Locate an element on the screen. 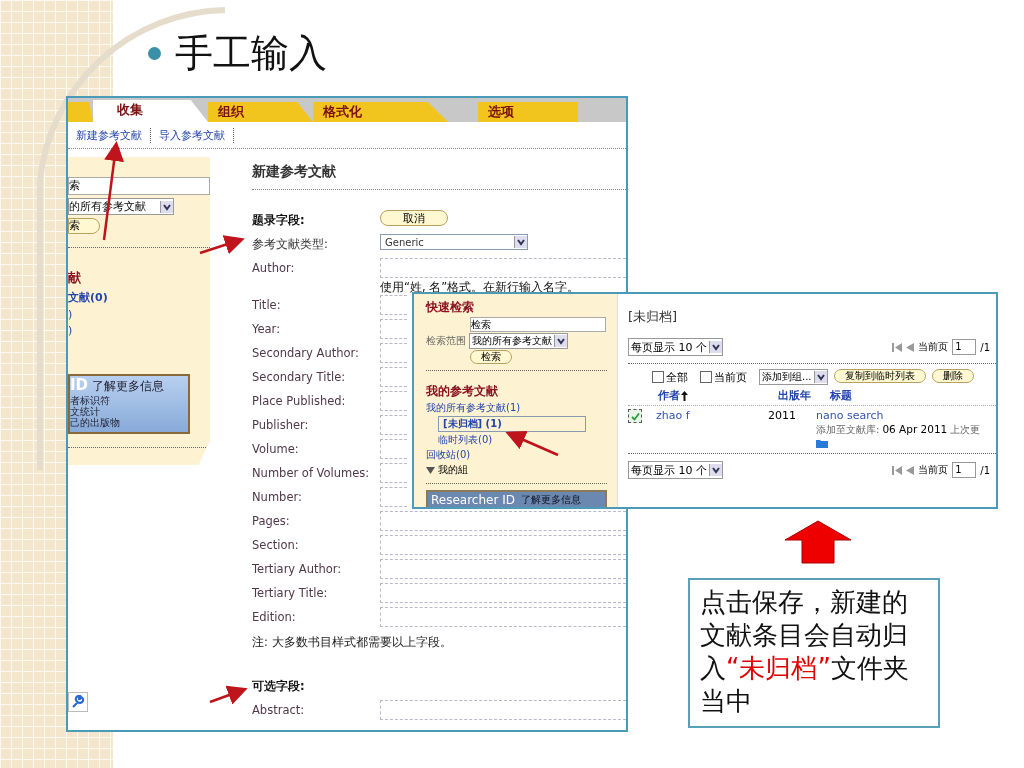 This screenshot has height=768, width=1024. checkbox-label: 全部 is located at coordinates (677, 377).